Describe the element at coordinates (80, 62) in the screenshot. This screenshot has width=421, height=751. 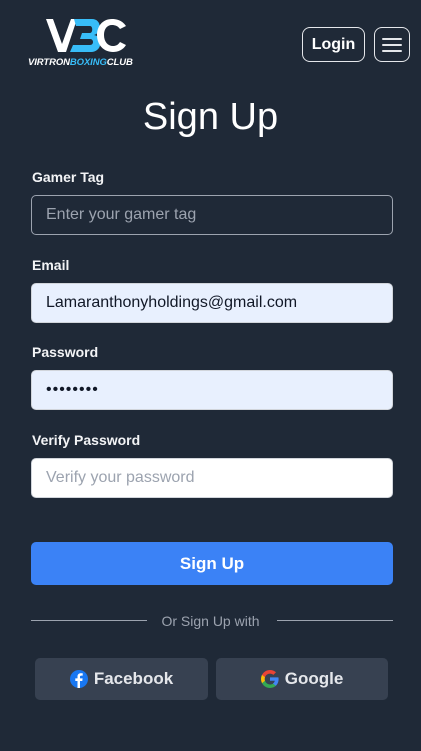
I see `logo-wordmark: VIRTRONBOXINGCLUB` at that location.